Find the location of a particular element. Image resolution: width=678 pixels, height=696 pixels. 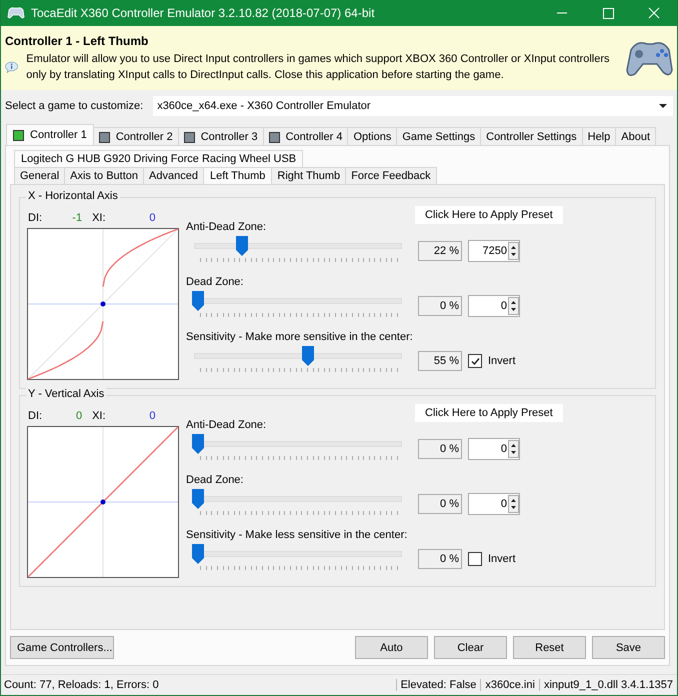

checkmark-icon is located at coordinates (475, 361).